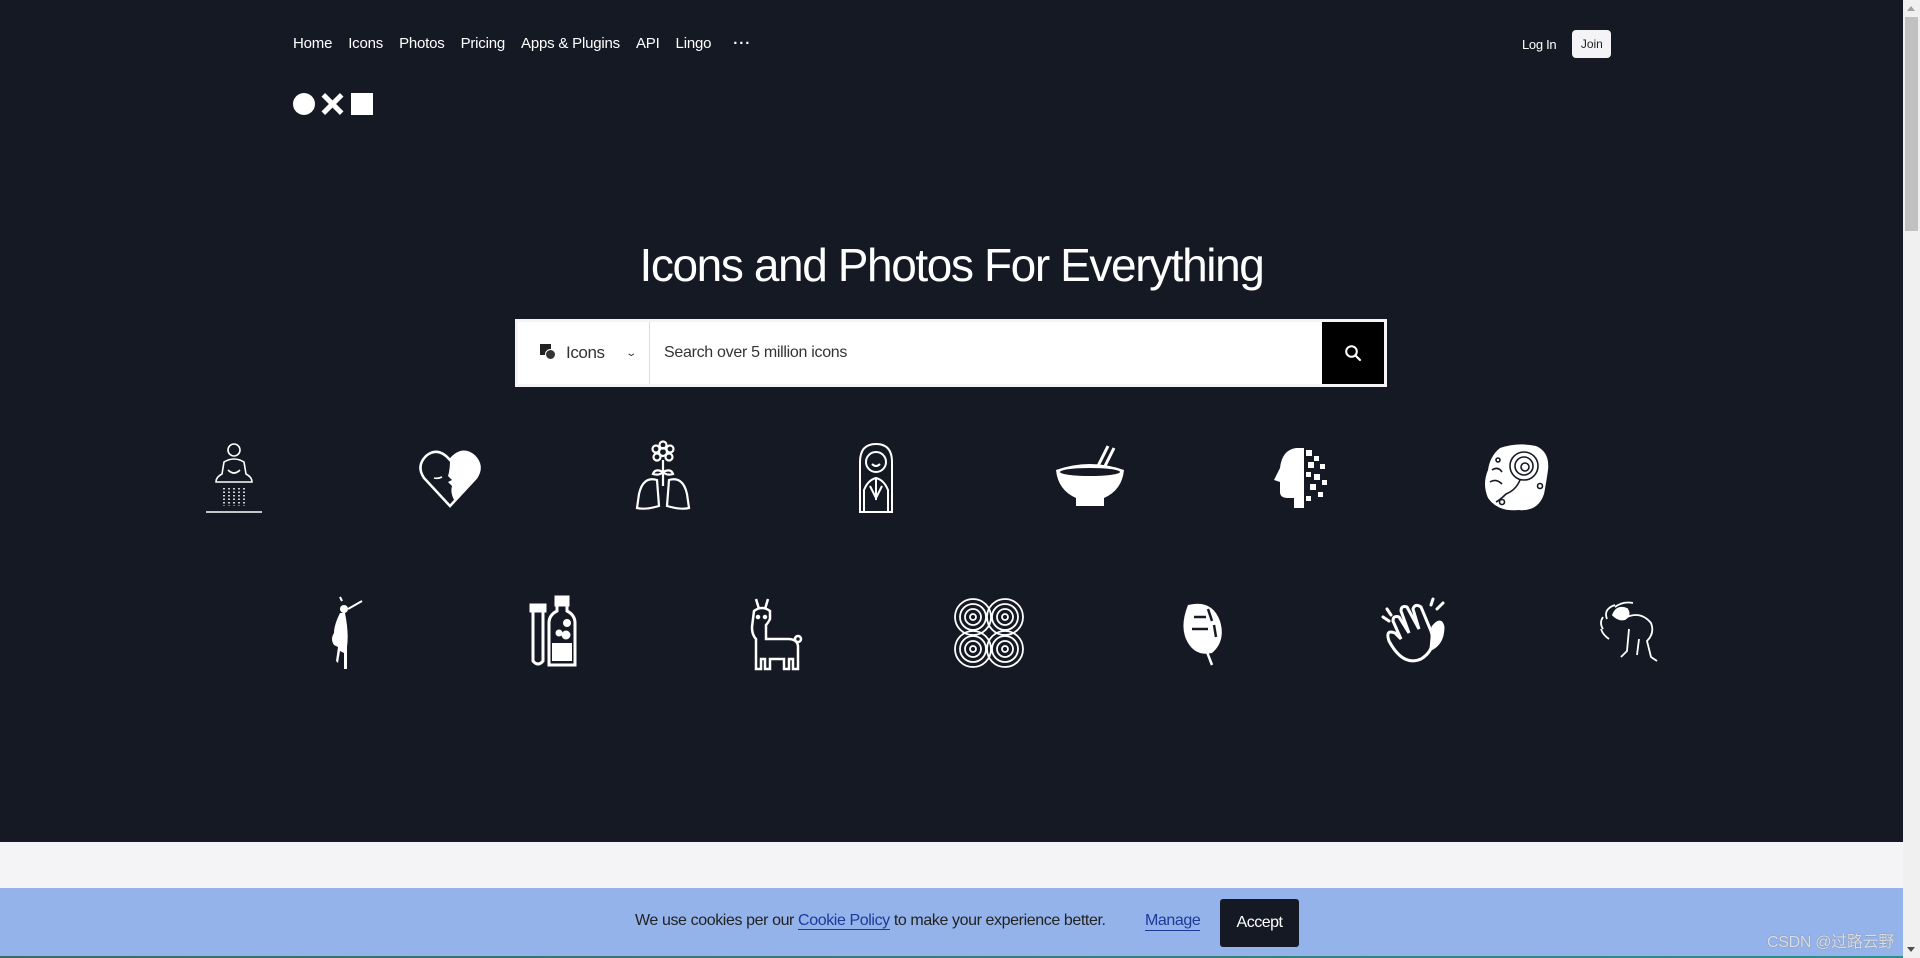 This screenshot has height=958, width=1920. Describe the element at coordinates (422, 44) in the screenshot. I see `nav-photos: Photos` at that location.